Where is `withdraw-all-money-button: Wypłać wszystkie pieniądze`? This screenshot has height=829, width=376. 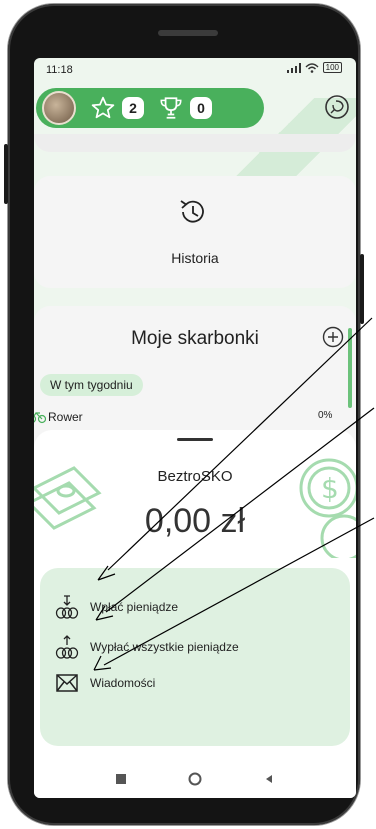
withdraw-all-money-button: Wypłać wszystkie pieniądze is located at coordinates (146, 647).